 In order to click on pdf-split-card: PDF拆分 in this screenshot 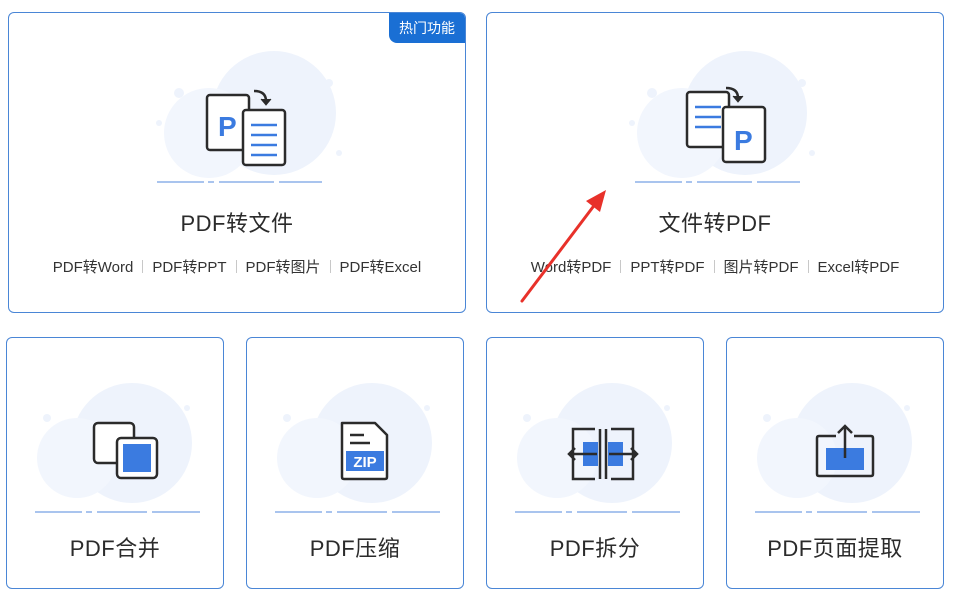, I will do `click(595, 463)`.